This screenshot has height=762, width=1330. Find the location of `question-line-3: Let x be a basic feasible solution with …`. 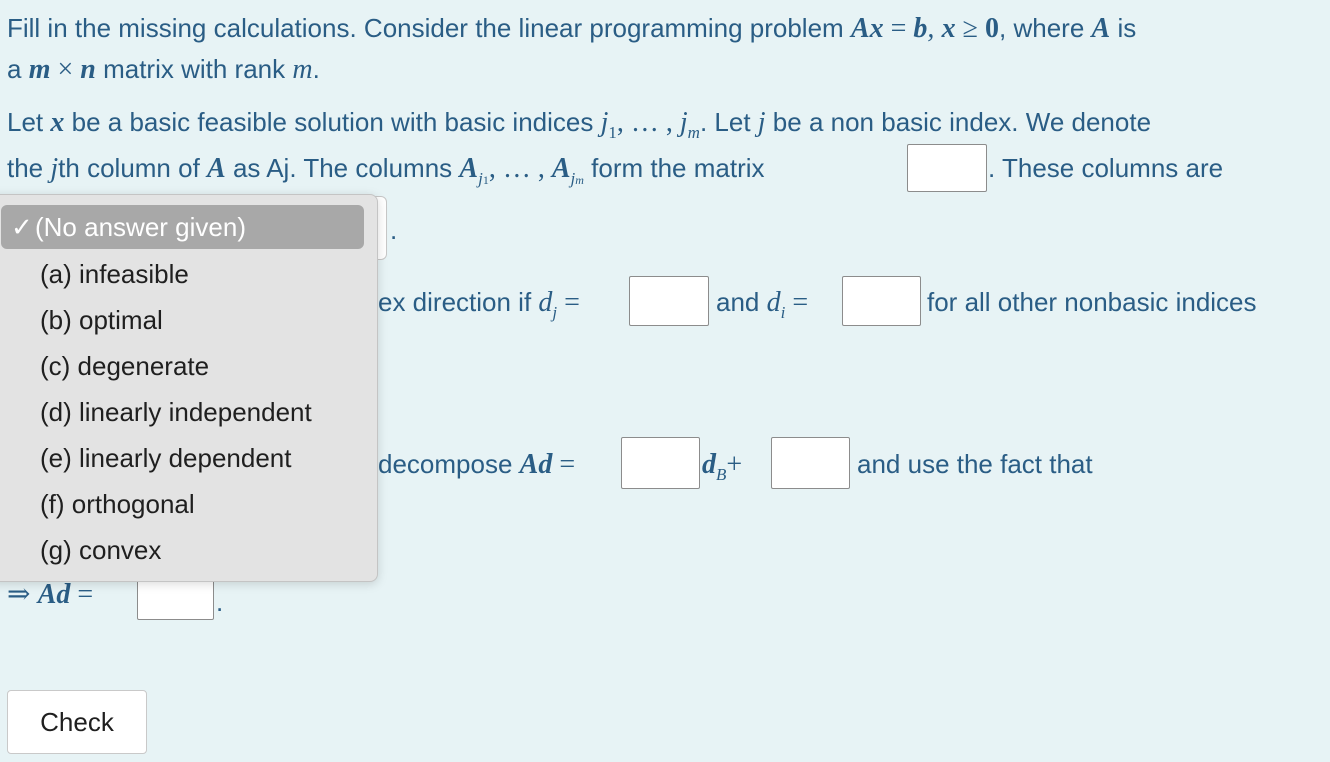

question-line-3: Let x be a basic feasible solution with … is located at coordinates (579, 127).